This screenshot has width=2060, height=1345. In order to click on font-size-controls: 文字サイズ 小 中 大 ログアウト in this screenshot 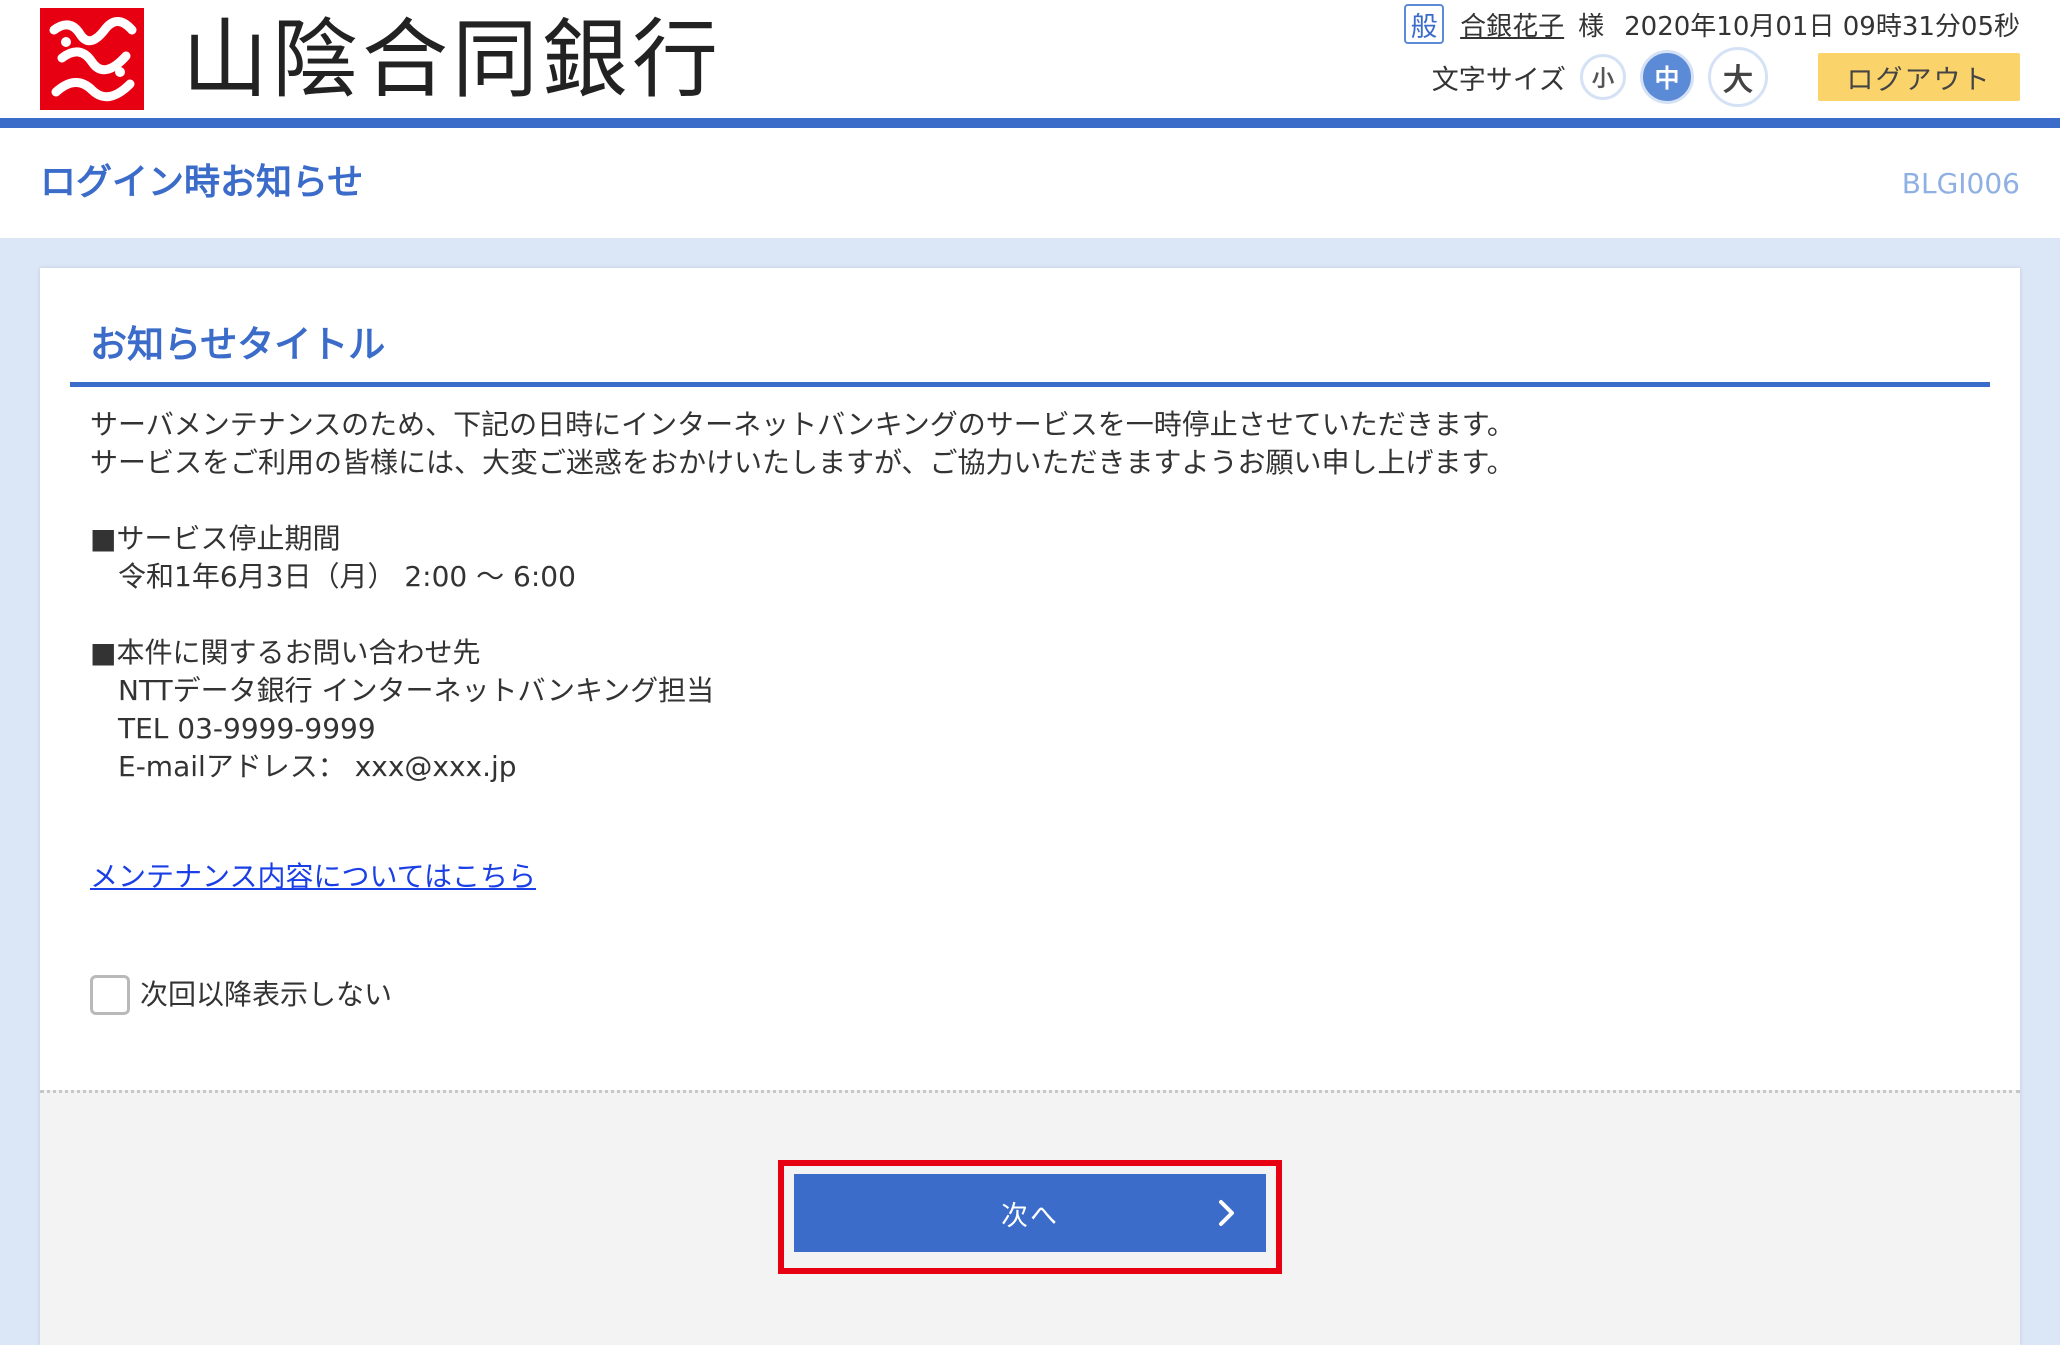, I will do `click(1725, 77)`.